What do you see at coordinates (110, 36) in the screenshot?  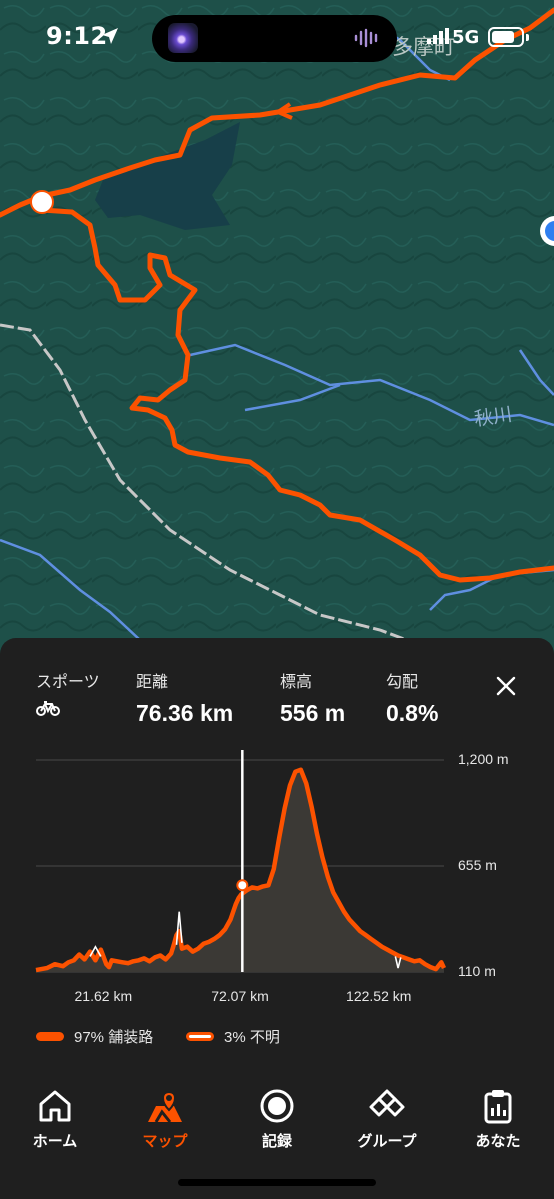 I see `location-arrow-icon` at bounding box center [110, 36].